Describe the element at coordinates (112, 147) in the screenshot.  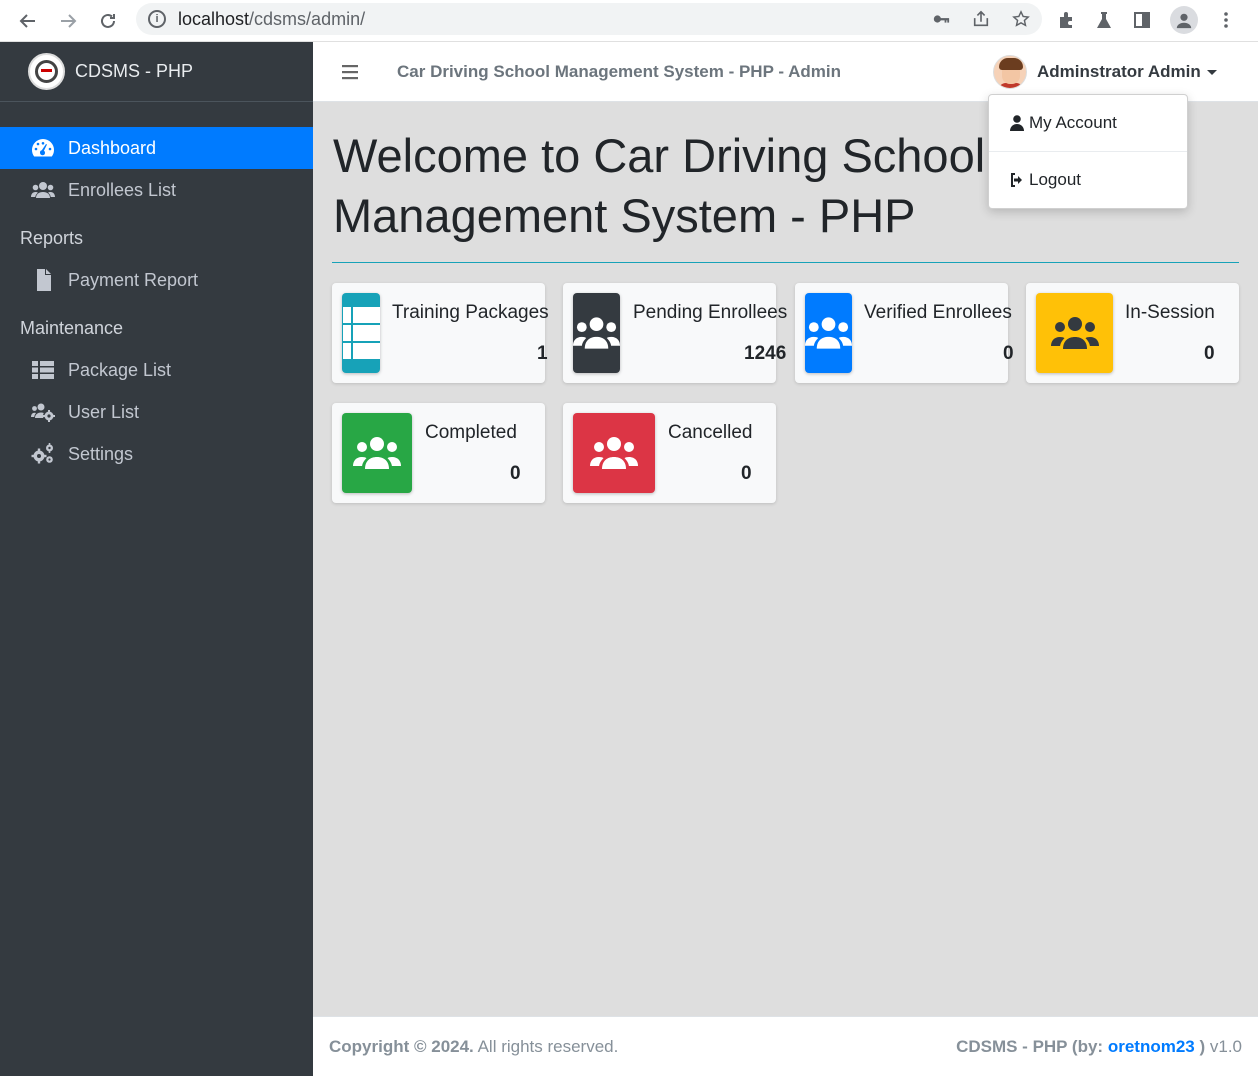
I see `sidebar-item-label: Dashboard` at that location.